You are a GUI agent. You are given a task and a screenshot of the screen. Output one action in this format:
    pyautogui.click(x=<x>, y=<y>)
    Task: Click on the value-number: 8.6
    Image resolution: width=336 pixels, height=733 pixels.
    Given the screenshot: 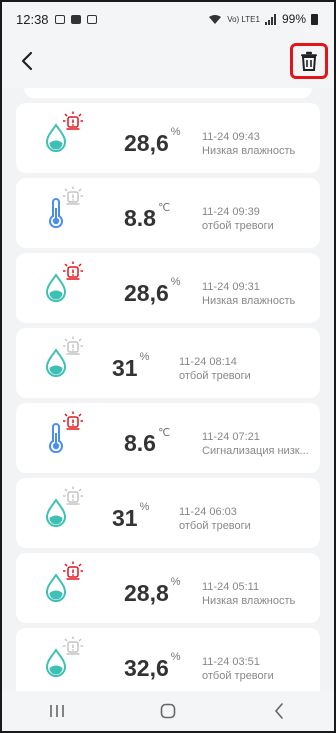 What is the action you would take?
    pyautogui.click(x=140, y=443)
    